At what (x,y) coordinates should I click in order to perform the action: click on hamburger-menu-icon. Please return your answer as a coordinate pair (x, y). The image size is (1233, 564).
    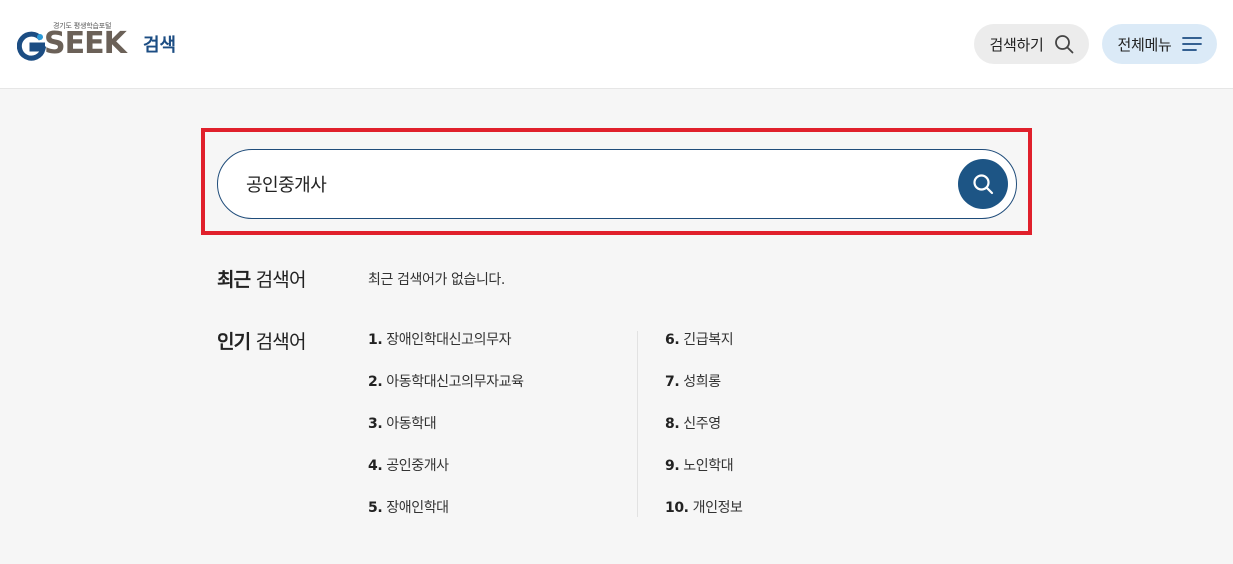
    Looking at the image, I should click on (1191, 44).